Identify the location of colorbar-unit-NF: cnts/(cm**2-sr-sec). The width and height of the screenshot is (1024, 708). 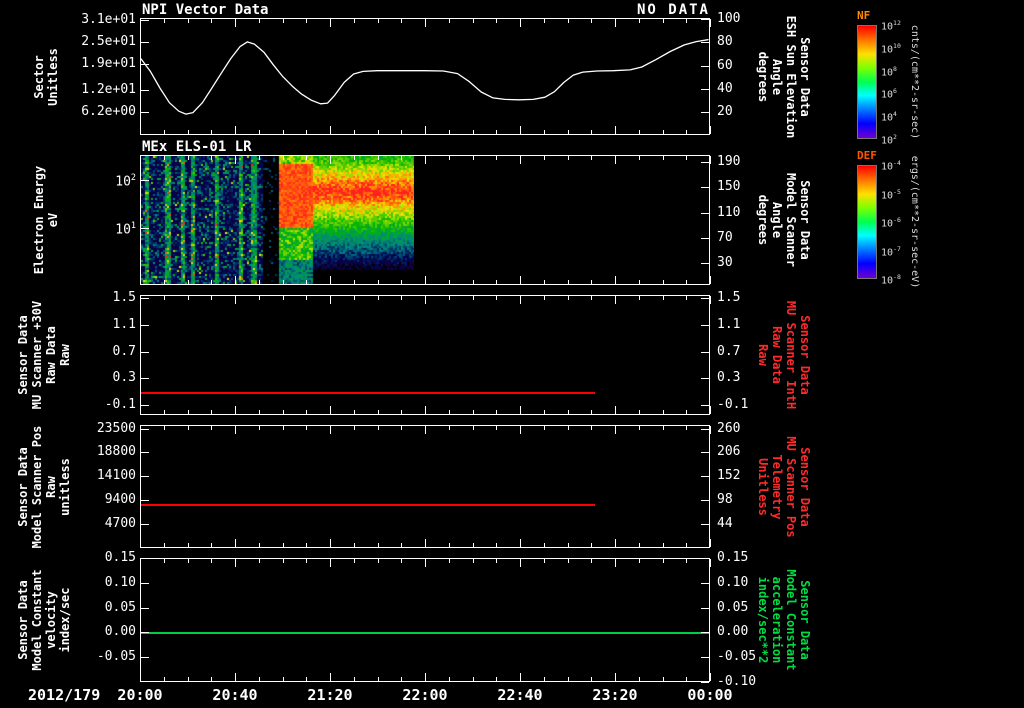
(914, 82).